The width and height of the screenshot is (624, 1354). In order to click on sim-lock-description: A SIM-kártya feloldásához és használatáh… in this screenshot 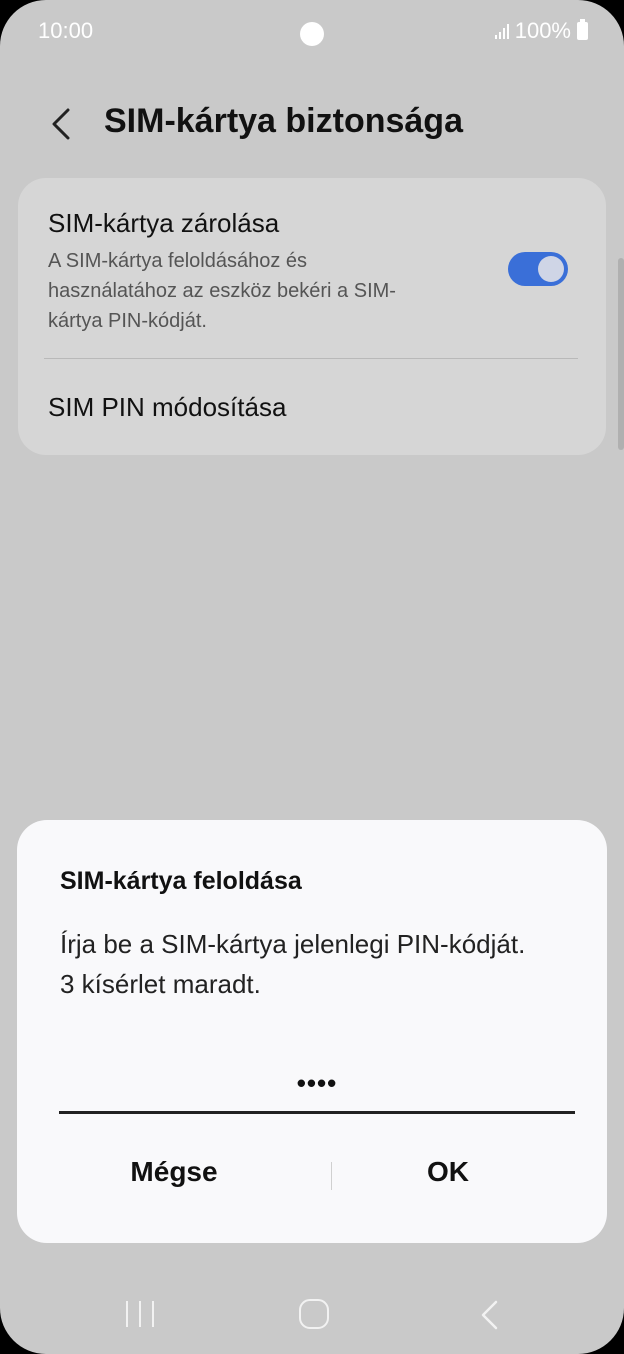, I will do `click(222, 291)`.